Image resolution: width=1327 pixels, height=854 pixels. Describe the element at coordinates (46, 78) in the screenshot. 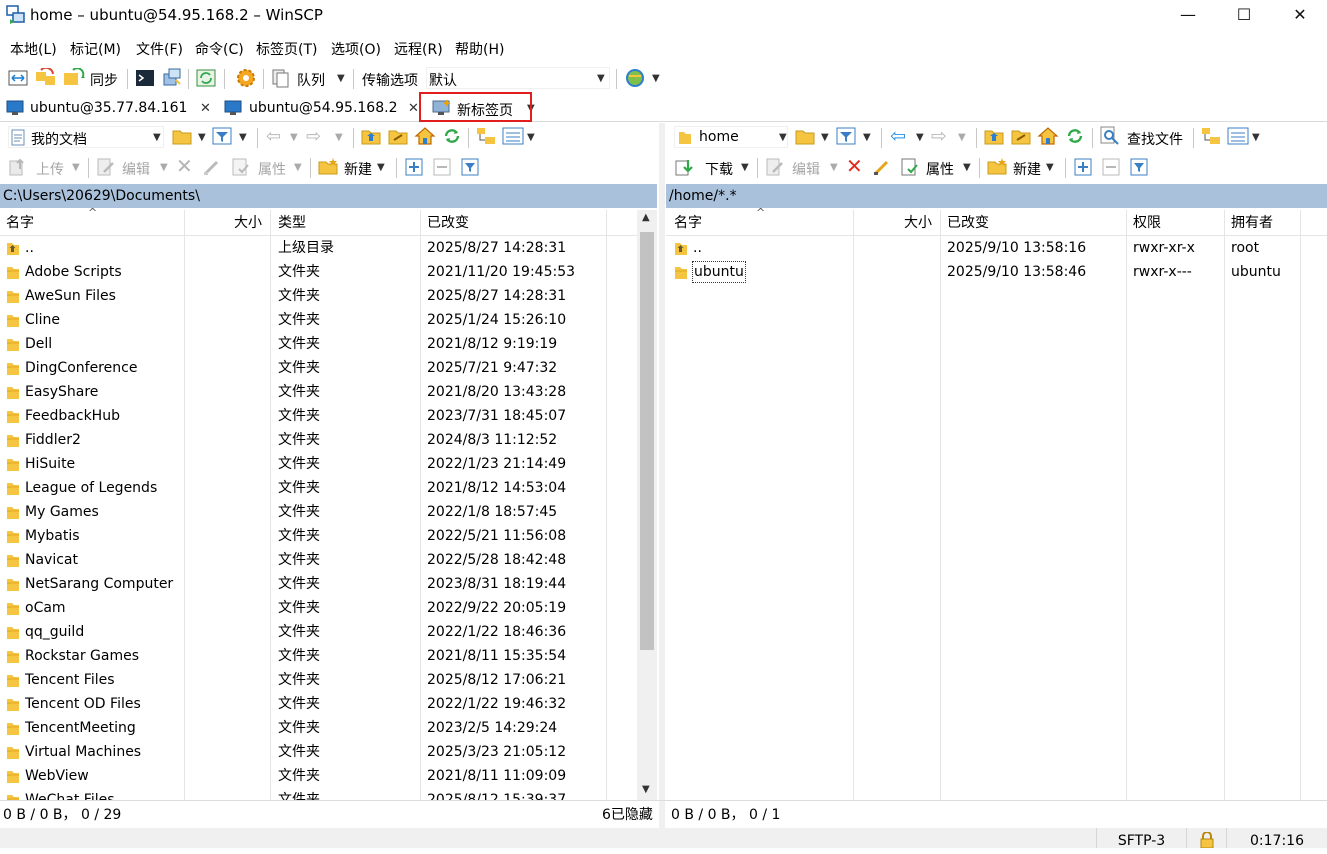

I see `synchronize-browsing-icon` at that location.